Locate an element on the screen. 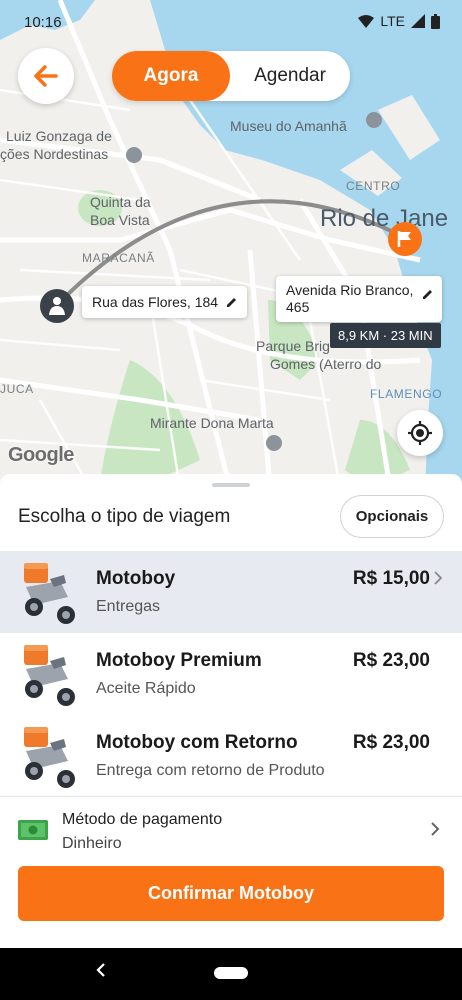 The image size is (462, 1000). ride-mode-toggle: Agora Agendar is located at coordinates (231, 76).